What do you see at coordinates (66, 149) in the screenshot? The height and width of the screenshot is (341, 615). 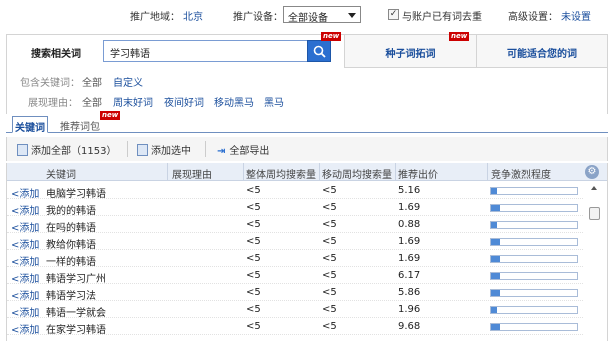 I see `add-all-button: 添加全部（1153）` at bounding box center [66, 149].